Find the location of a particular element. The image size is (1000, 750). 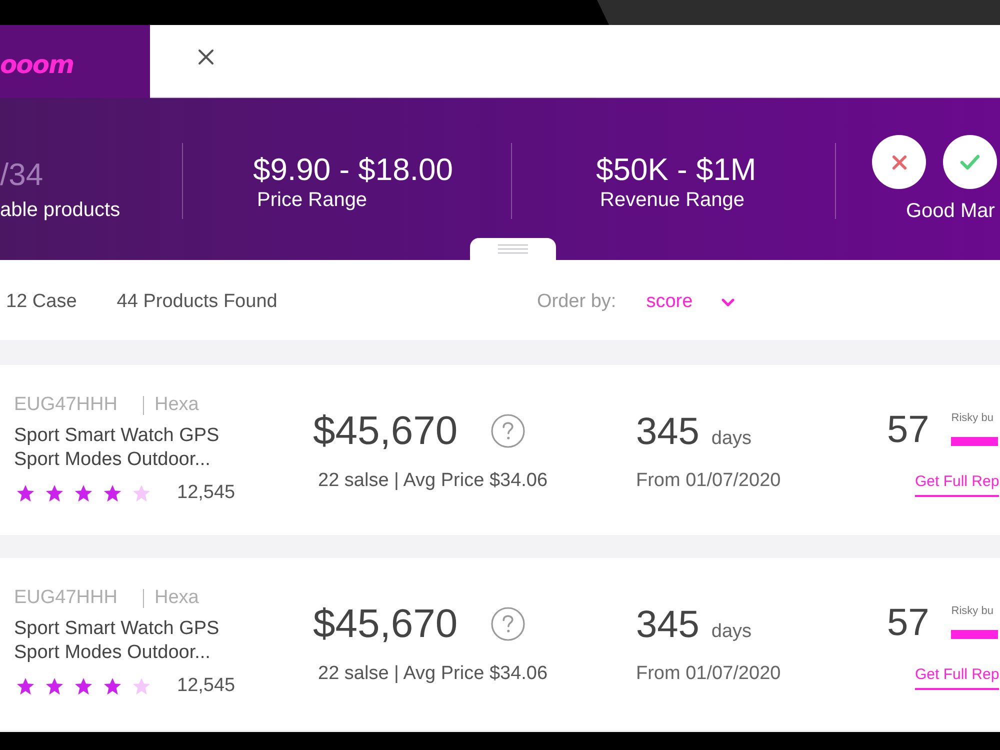

logo: ooom is located at coordinates (37, 64).